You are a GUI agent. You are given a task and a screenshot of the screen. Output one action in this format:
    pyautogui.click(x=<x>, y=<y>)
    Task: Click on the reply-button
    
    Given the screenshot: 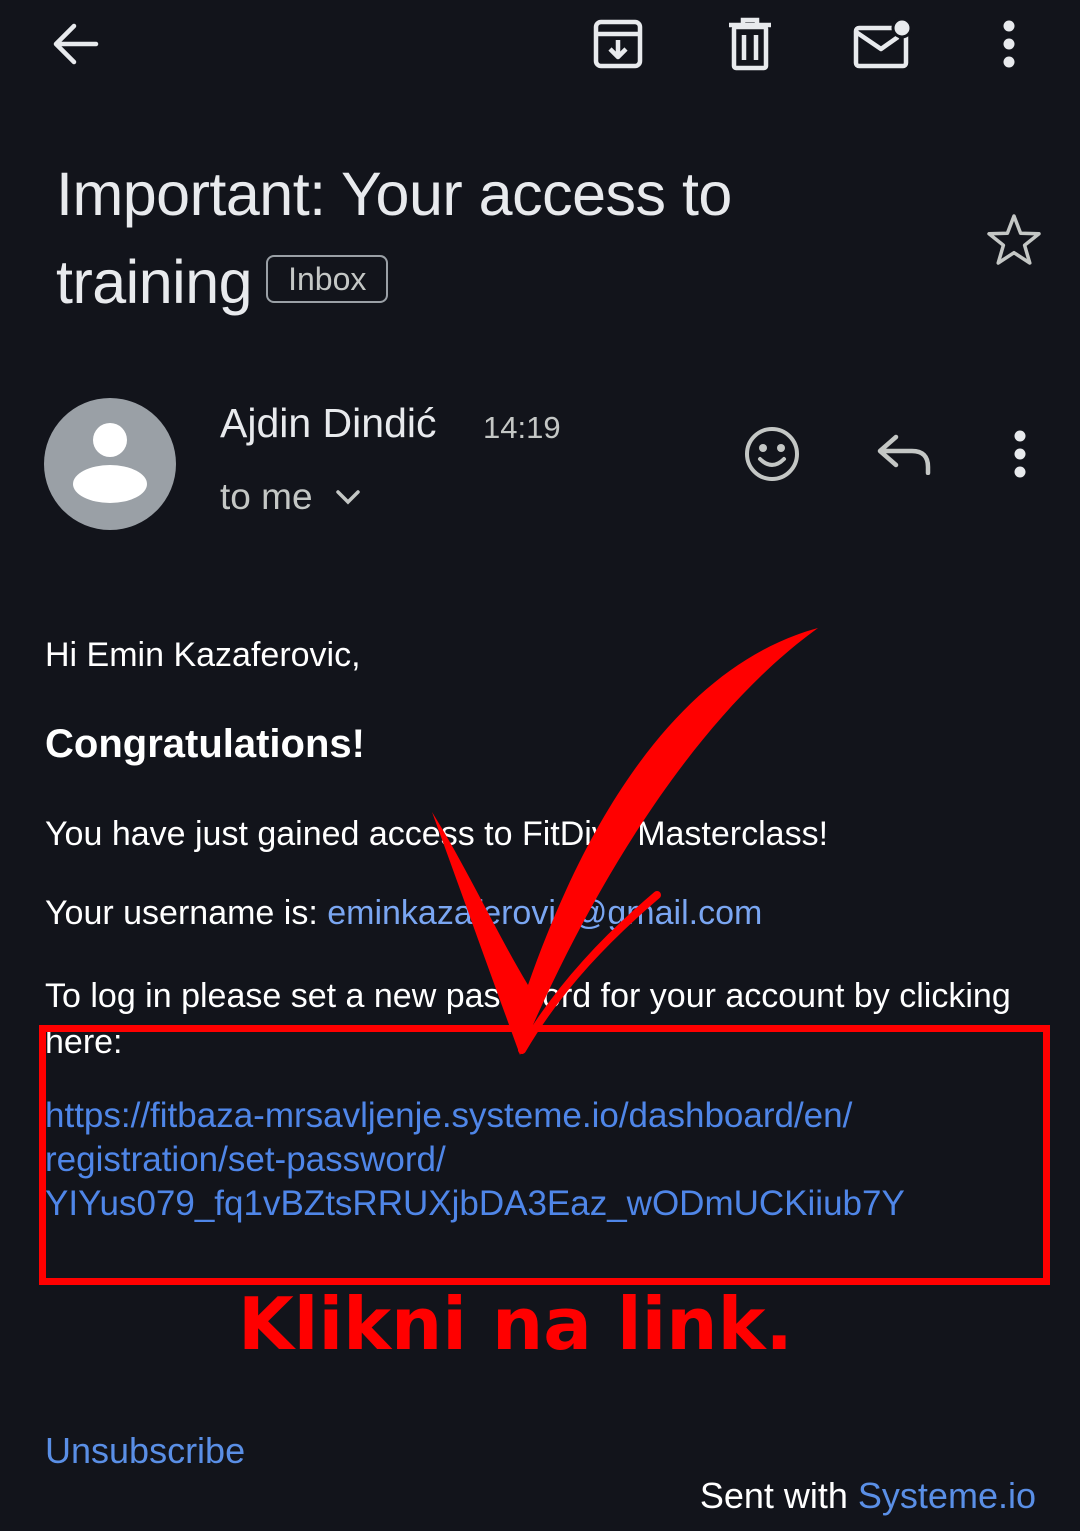 What is the action you would take?
    pyautogui.click(x=904, y=454)
    